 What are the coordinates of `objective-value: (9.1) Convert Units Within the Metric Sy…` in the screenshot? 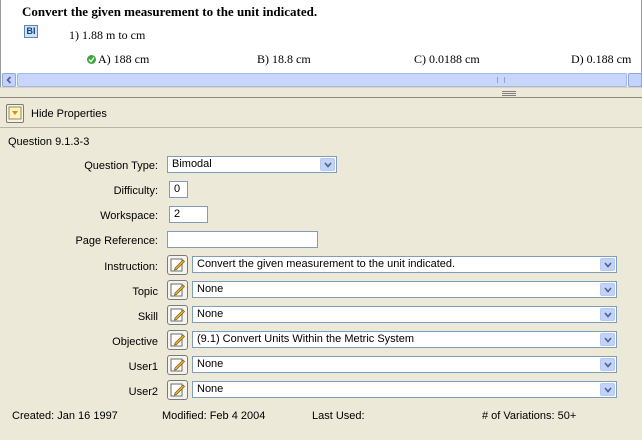 It's located at (306, 339).